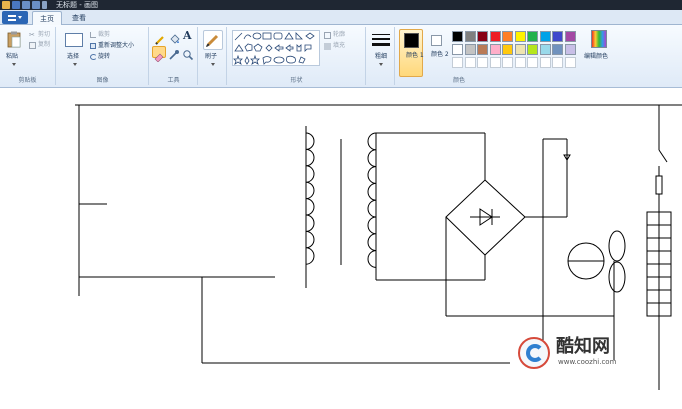 This screenshot has height=409, width=682. What do you see at coordinates (79, 18) in the screenshot?
I see `tab-view: 查看` at bounding box center [79, 18].